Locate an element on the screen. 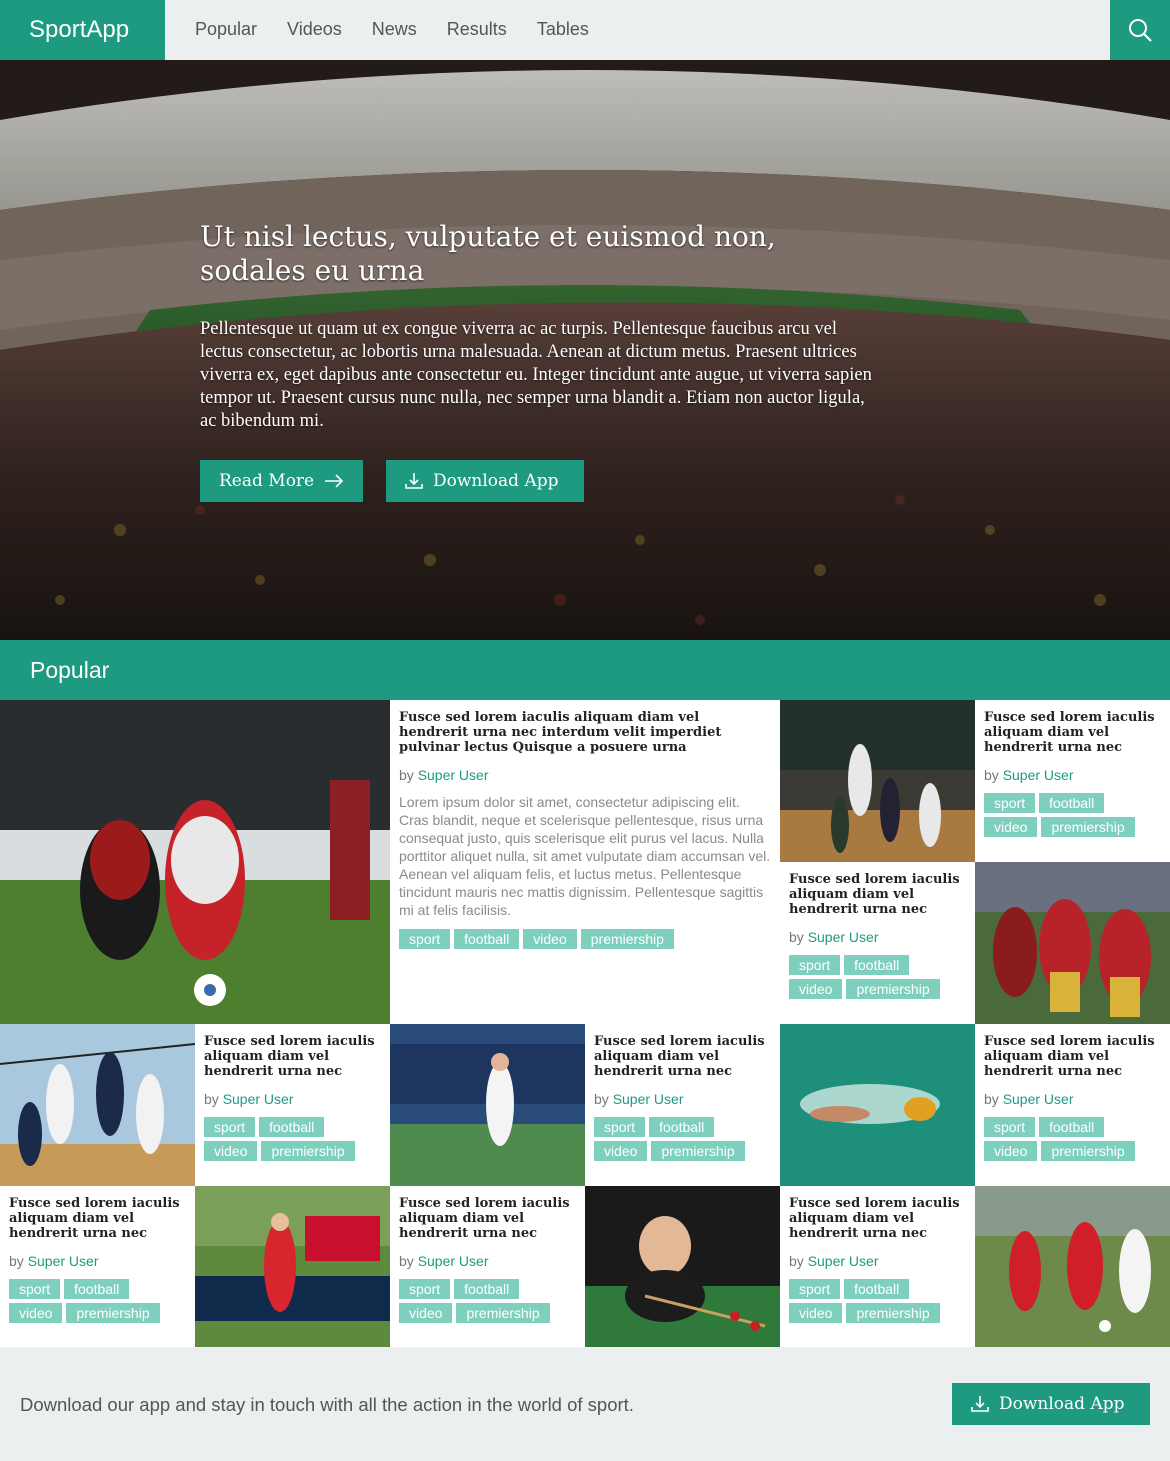 This screenshot has width=1170, height=1461. read-more-button: Read More is located at coordinates (281, 481).